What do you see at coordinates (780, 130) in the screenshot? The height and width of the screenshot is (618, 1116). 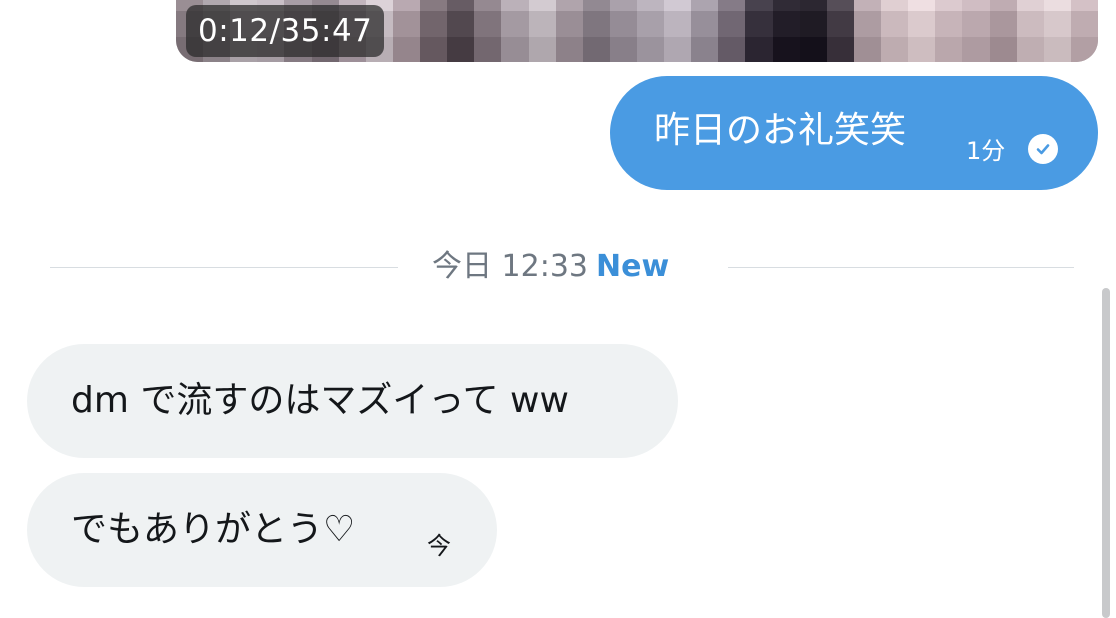 I see `message-text: 昨日のお礼笑笑` at bounding box center [780, 130].